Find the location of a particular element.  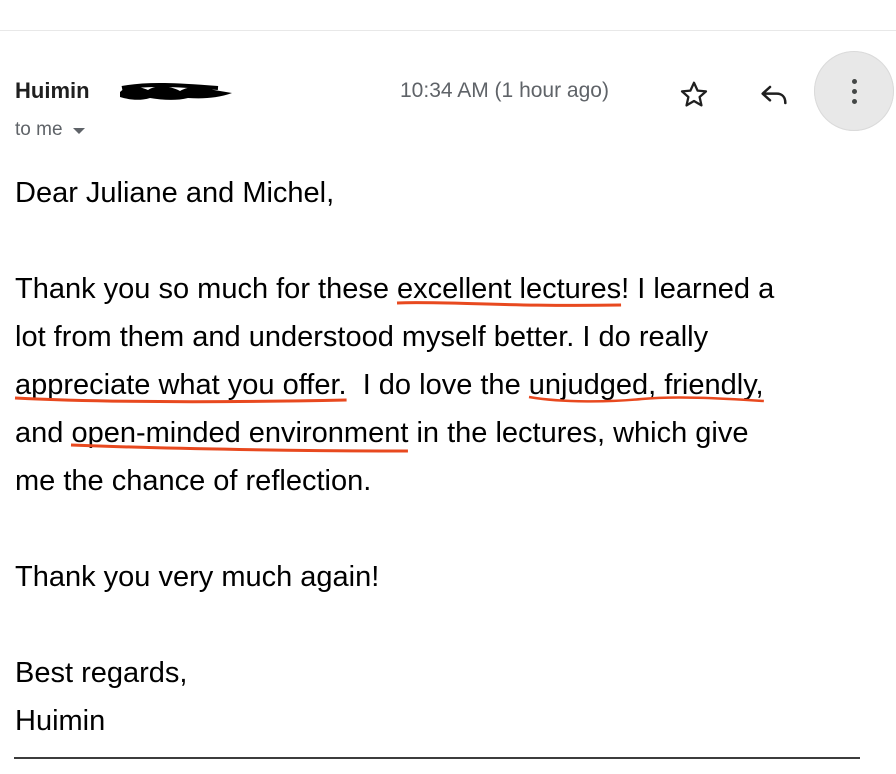

more-options-button is located at coordinates (854, 91).